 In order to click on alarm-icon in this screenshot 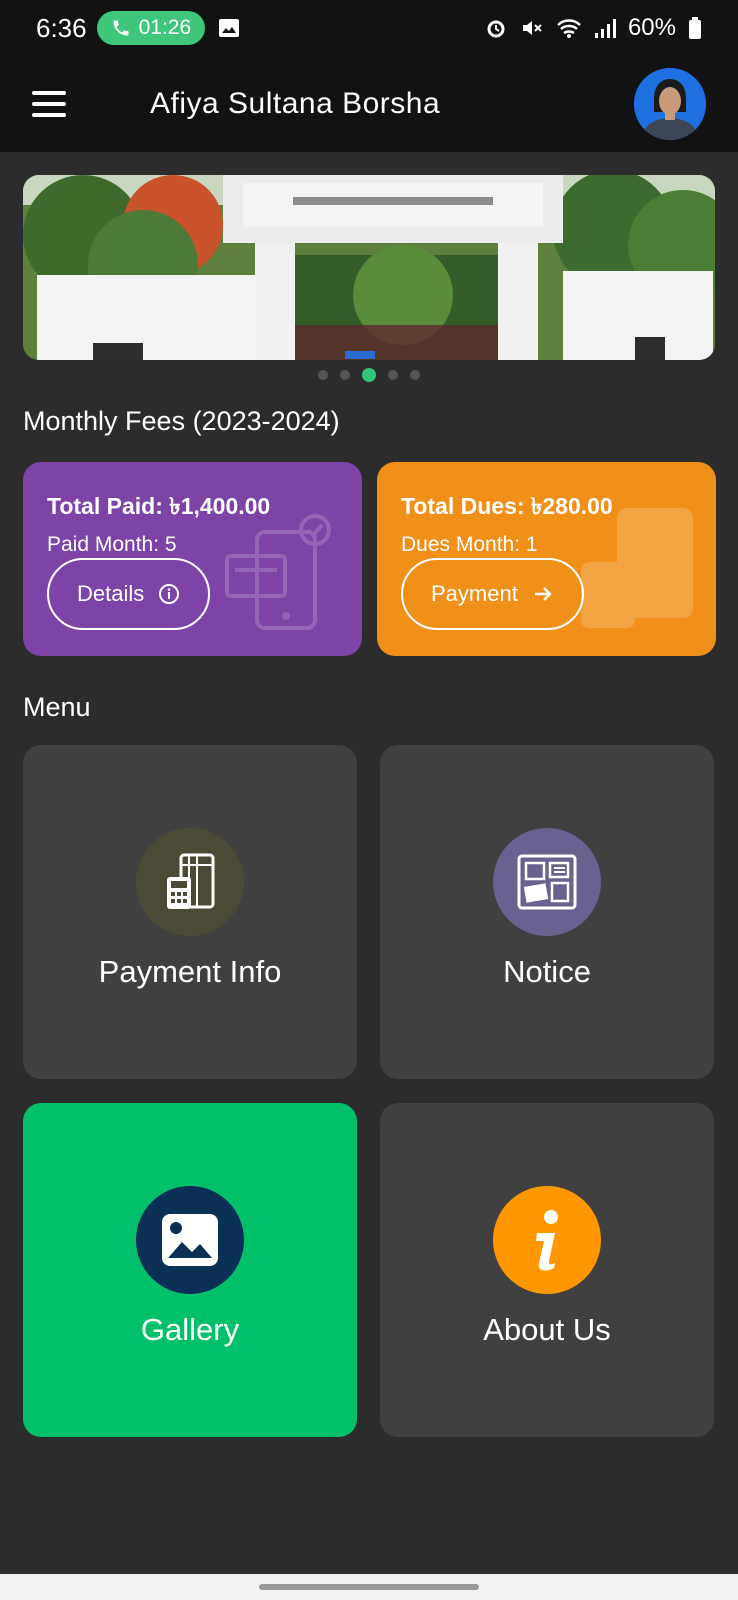, I will do `click(496, 29)`.